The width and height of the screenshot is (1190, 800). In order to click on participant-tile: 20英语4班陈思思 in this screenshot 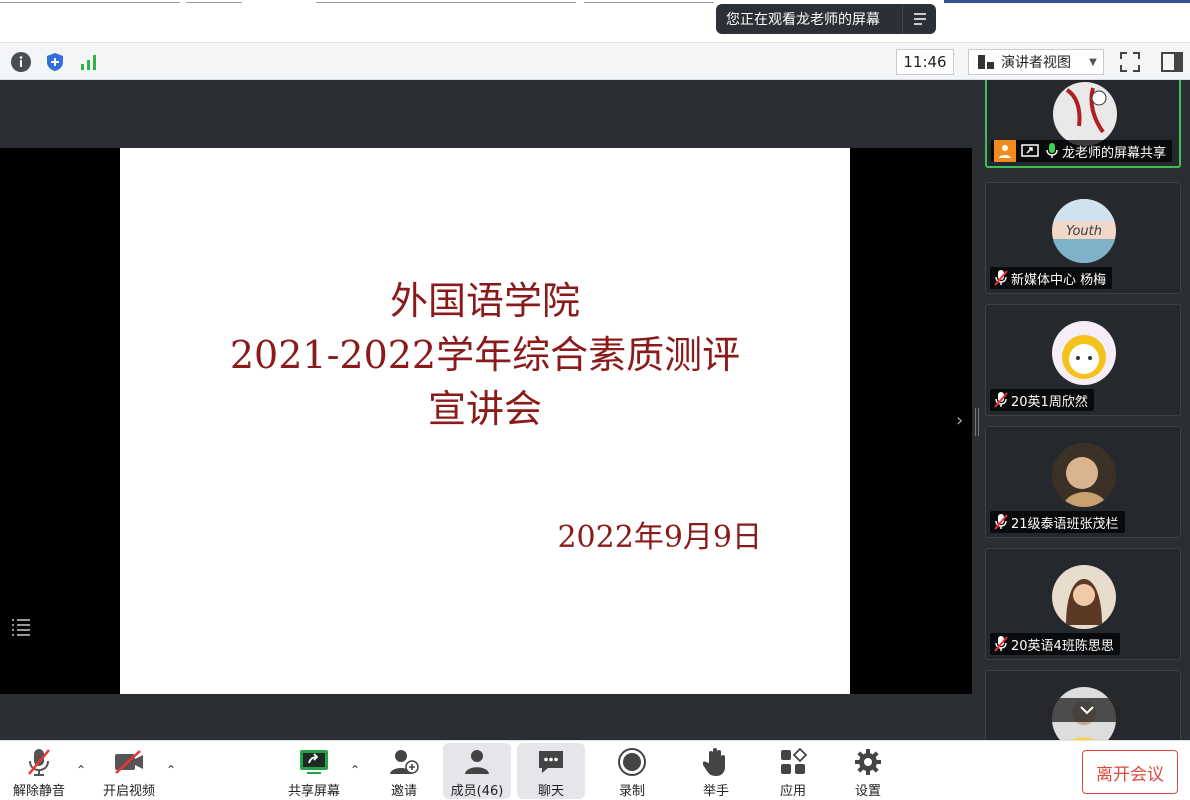, I will do `click(1083, 604)`.